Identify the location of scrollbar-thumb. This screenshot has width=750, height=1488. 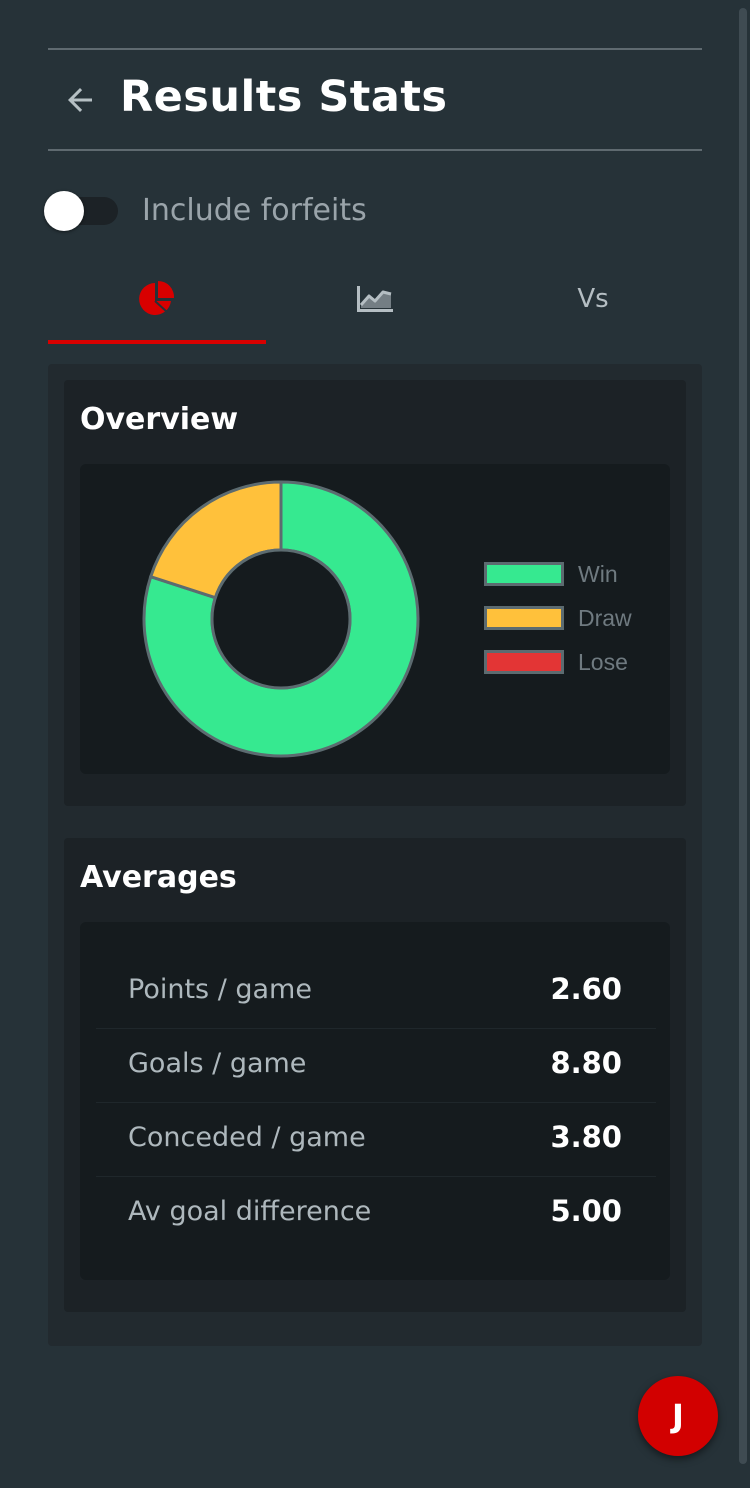
(743, 736).